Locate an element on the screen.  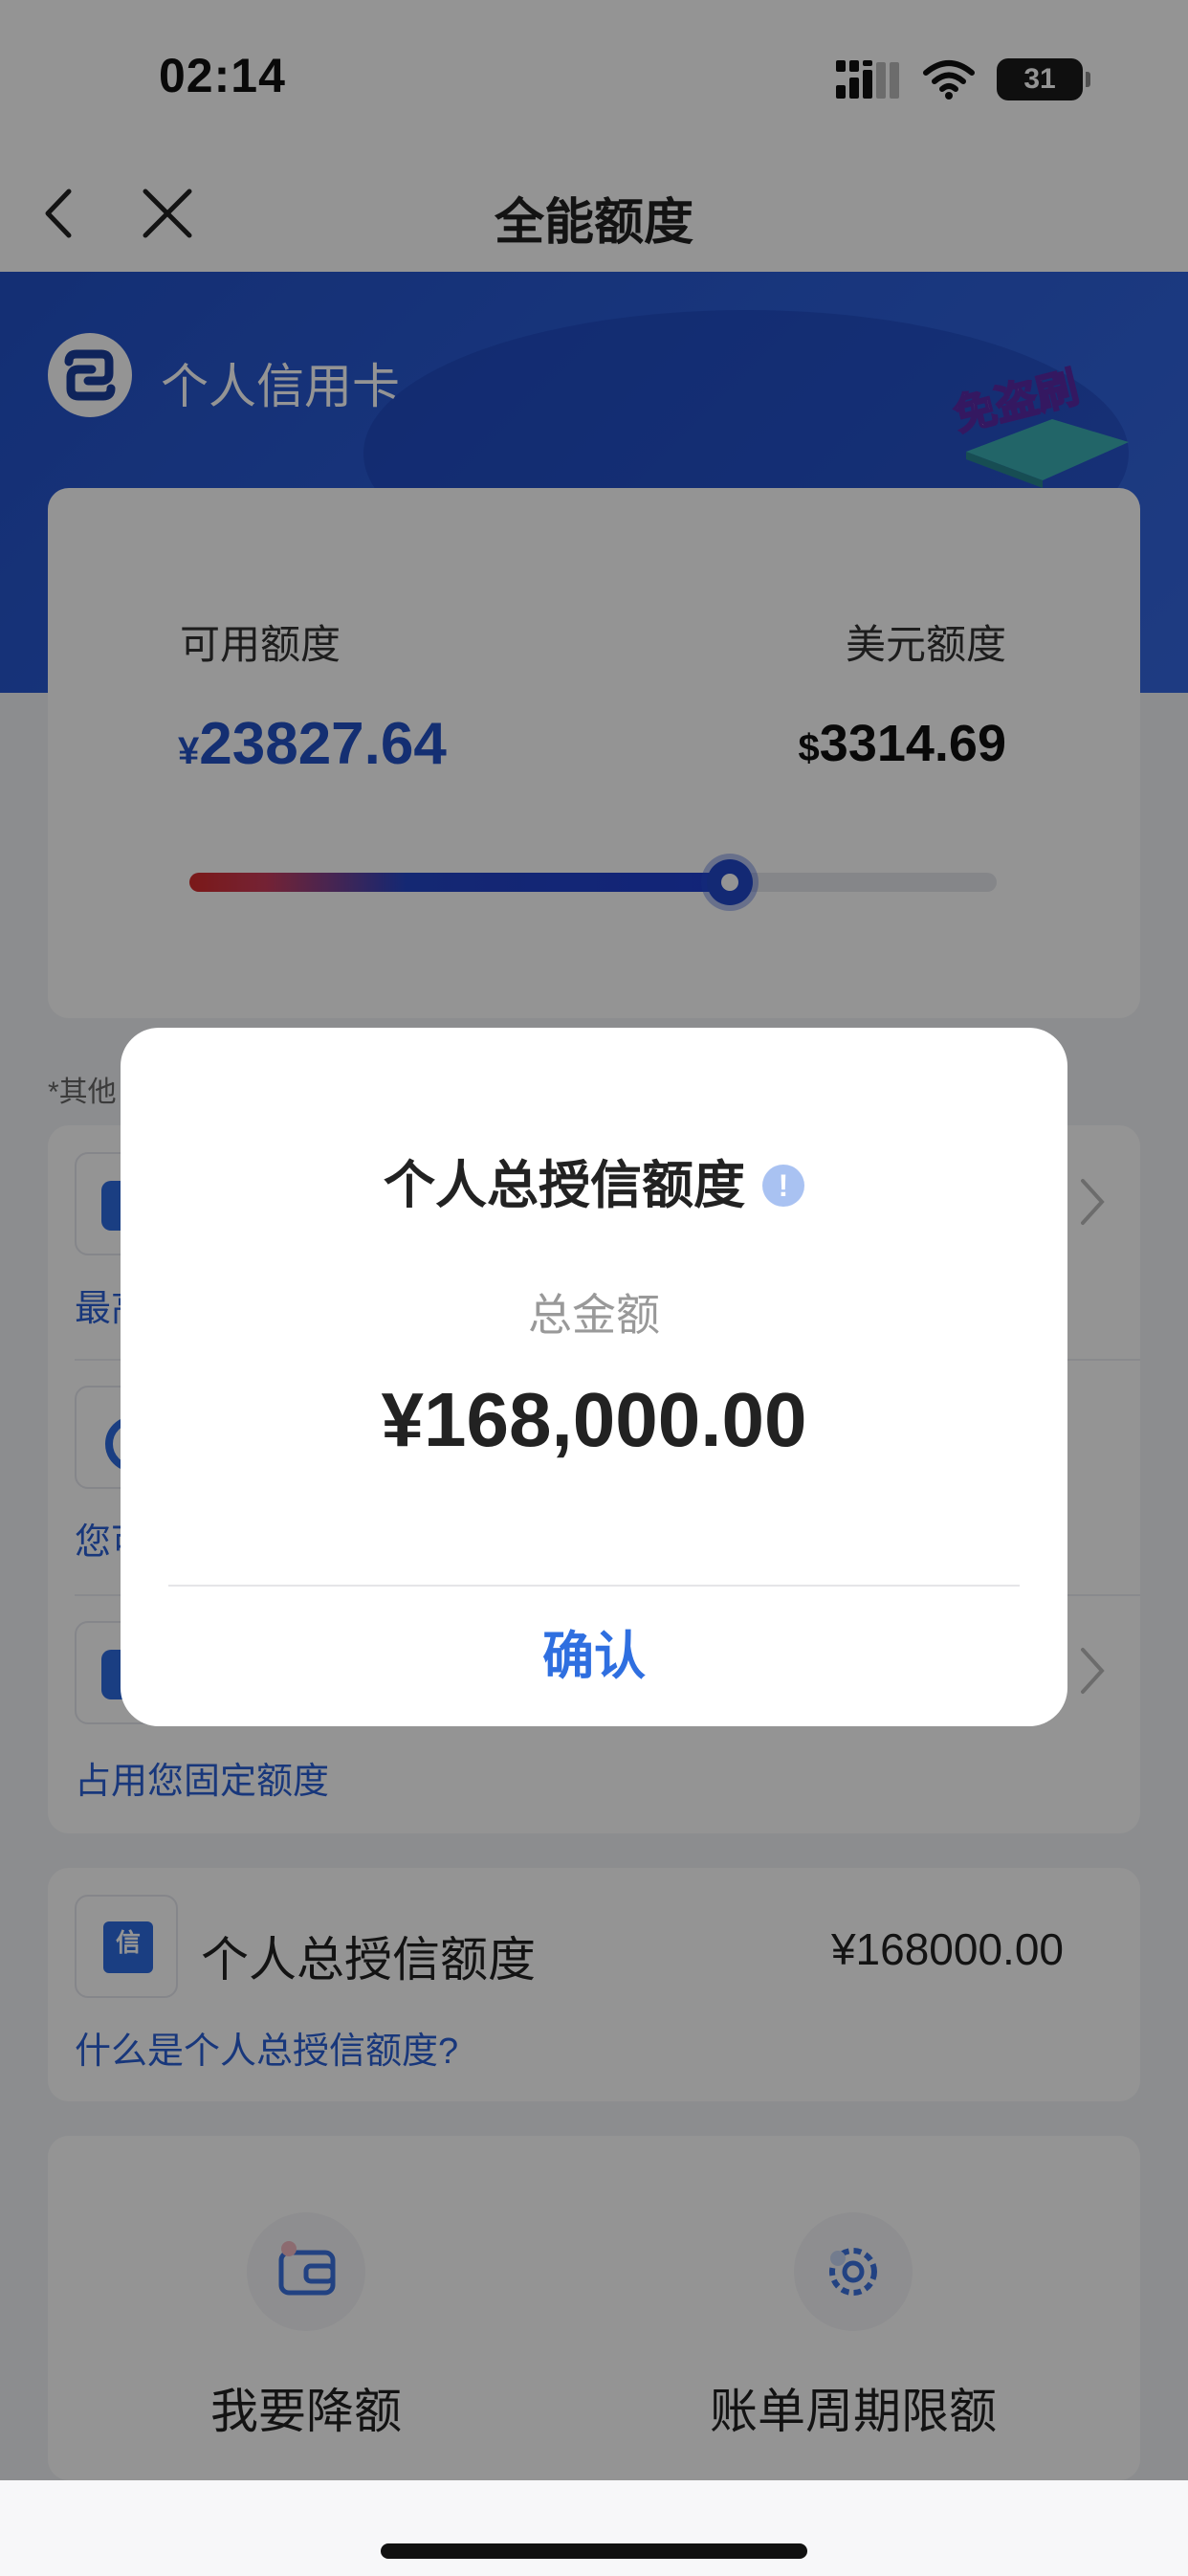
confirm-button: 确认 is located at coordinates (594, 1656).